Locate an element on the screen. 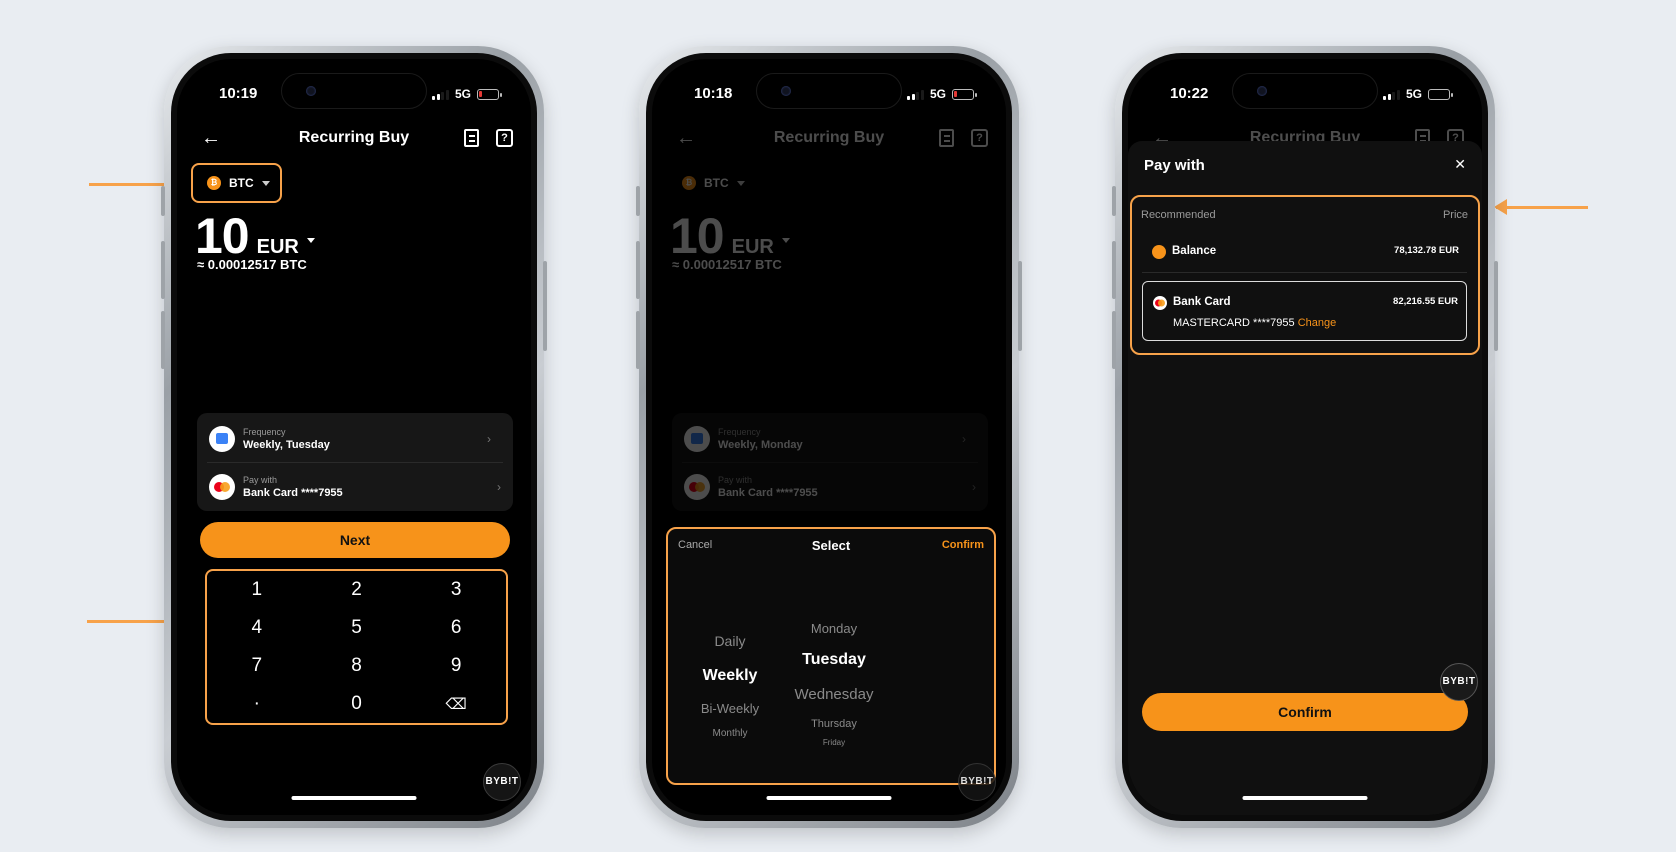 Image resolution: width=1676 pixels, height=852 pixels. close-icon: ✕ is located at coordinates (1460, 164).